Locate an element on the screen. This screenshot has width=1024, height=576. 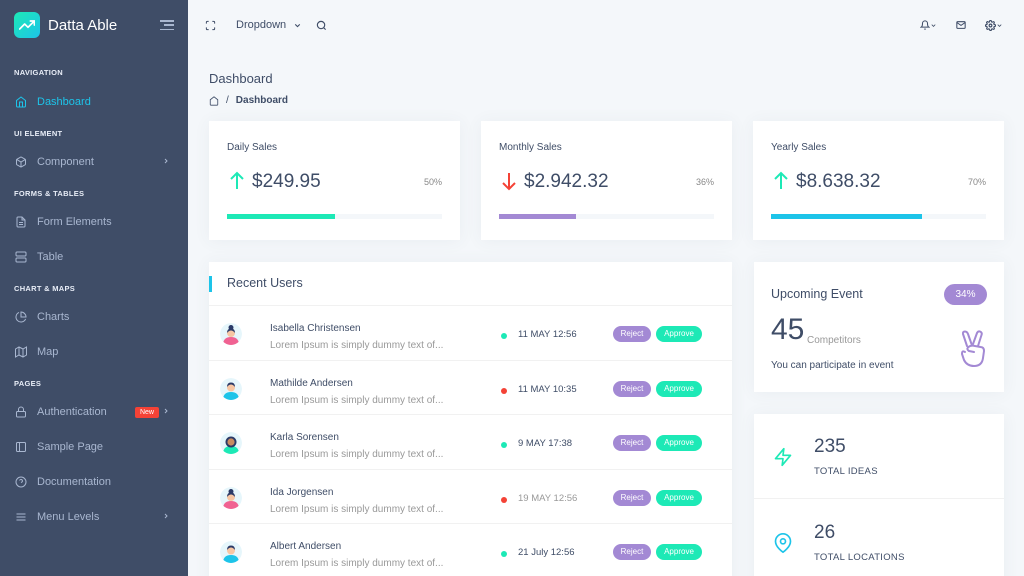
zap-icon is located at coordinates (783, 459).